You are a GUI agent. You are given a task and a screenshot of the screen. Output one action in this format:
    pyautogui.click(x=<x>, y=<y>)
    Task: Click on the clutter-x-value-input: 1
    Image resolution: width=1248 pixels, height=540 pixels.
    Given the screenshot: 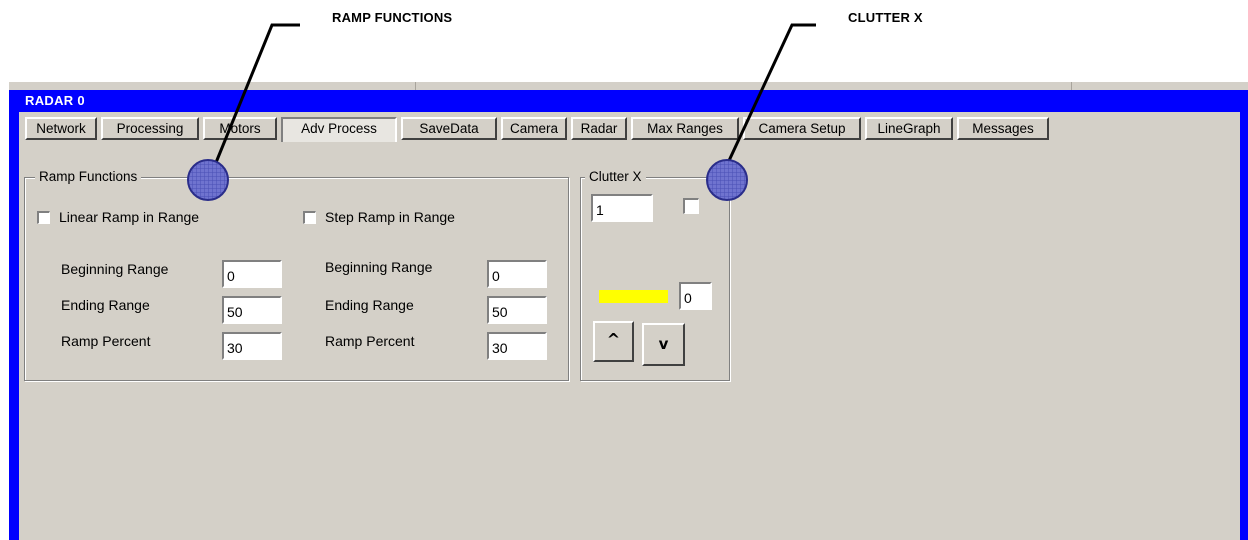 What is the action you would take?
    pyautogui.click(x=622, y=208)
    